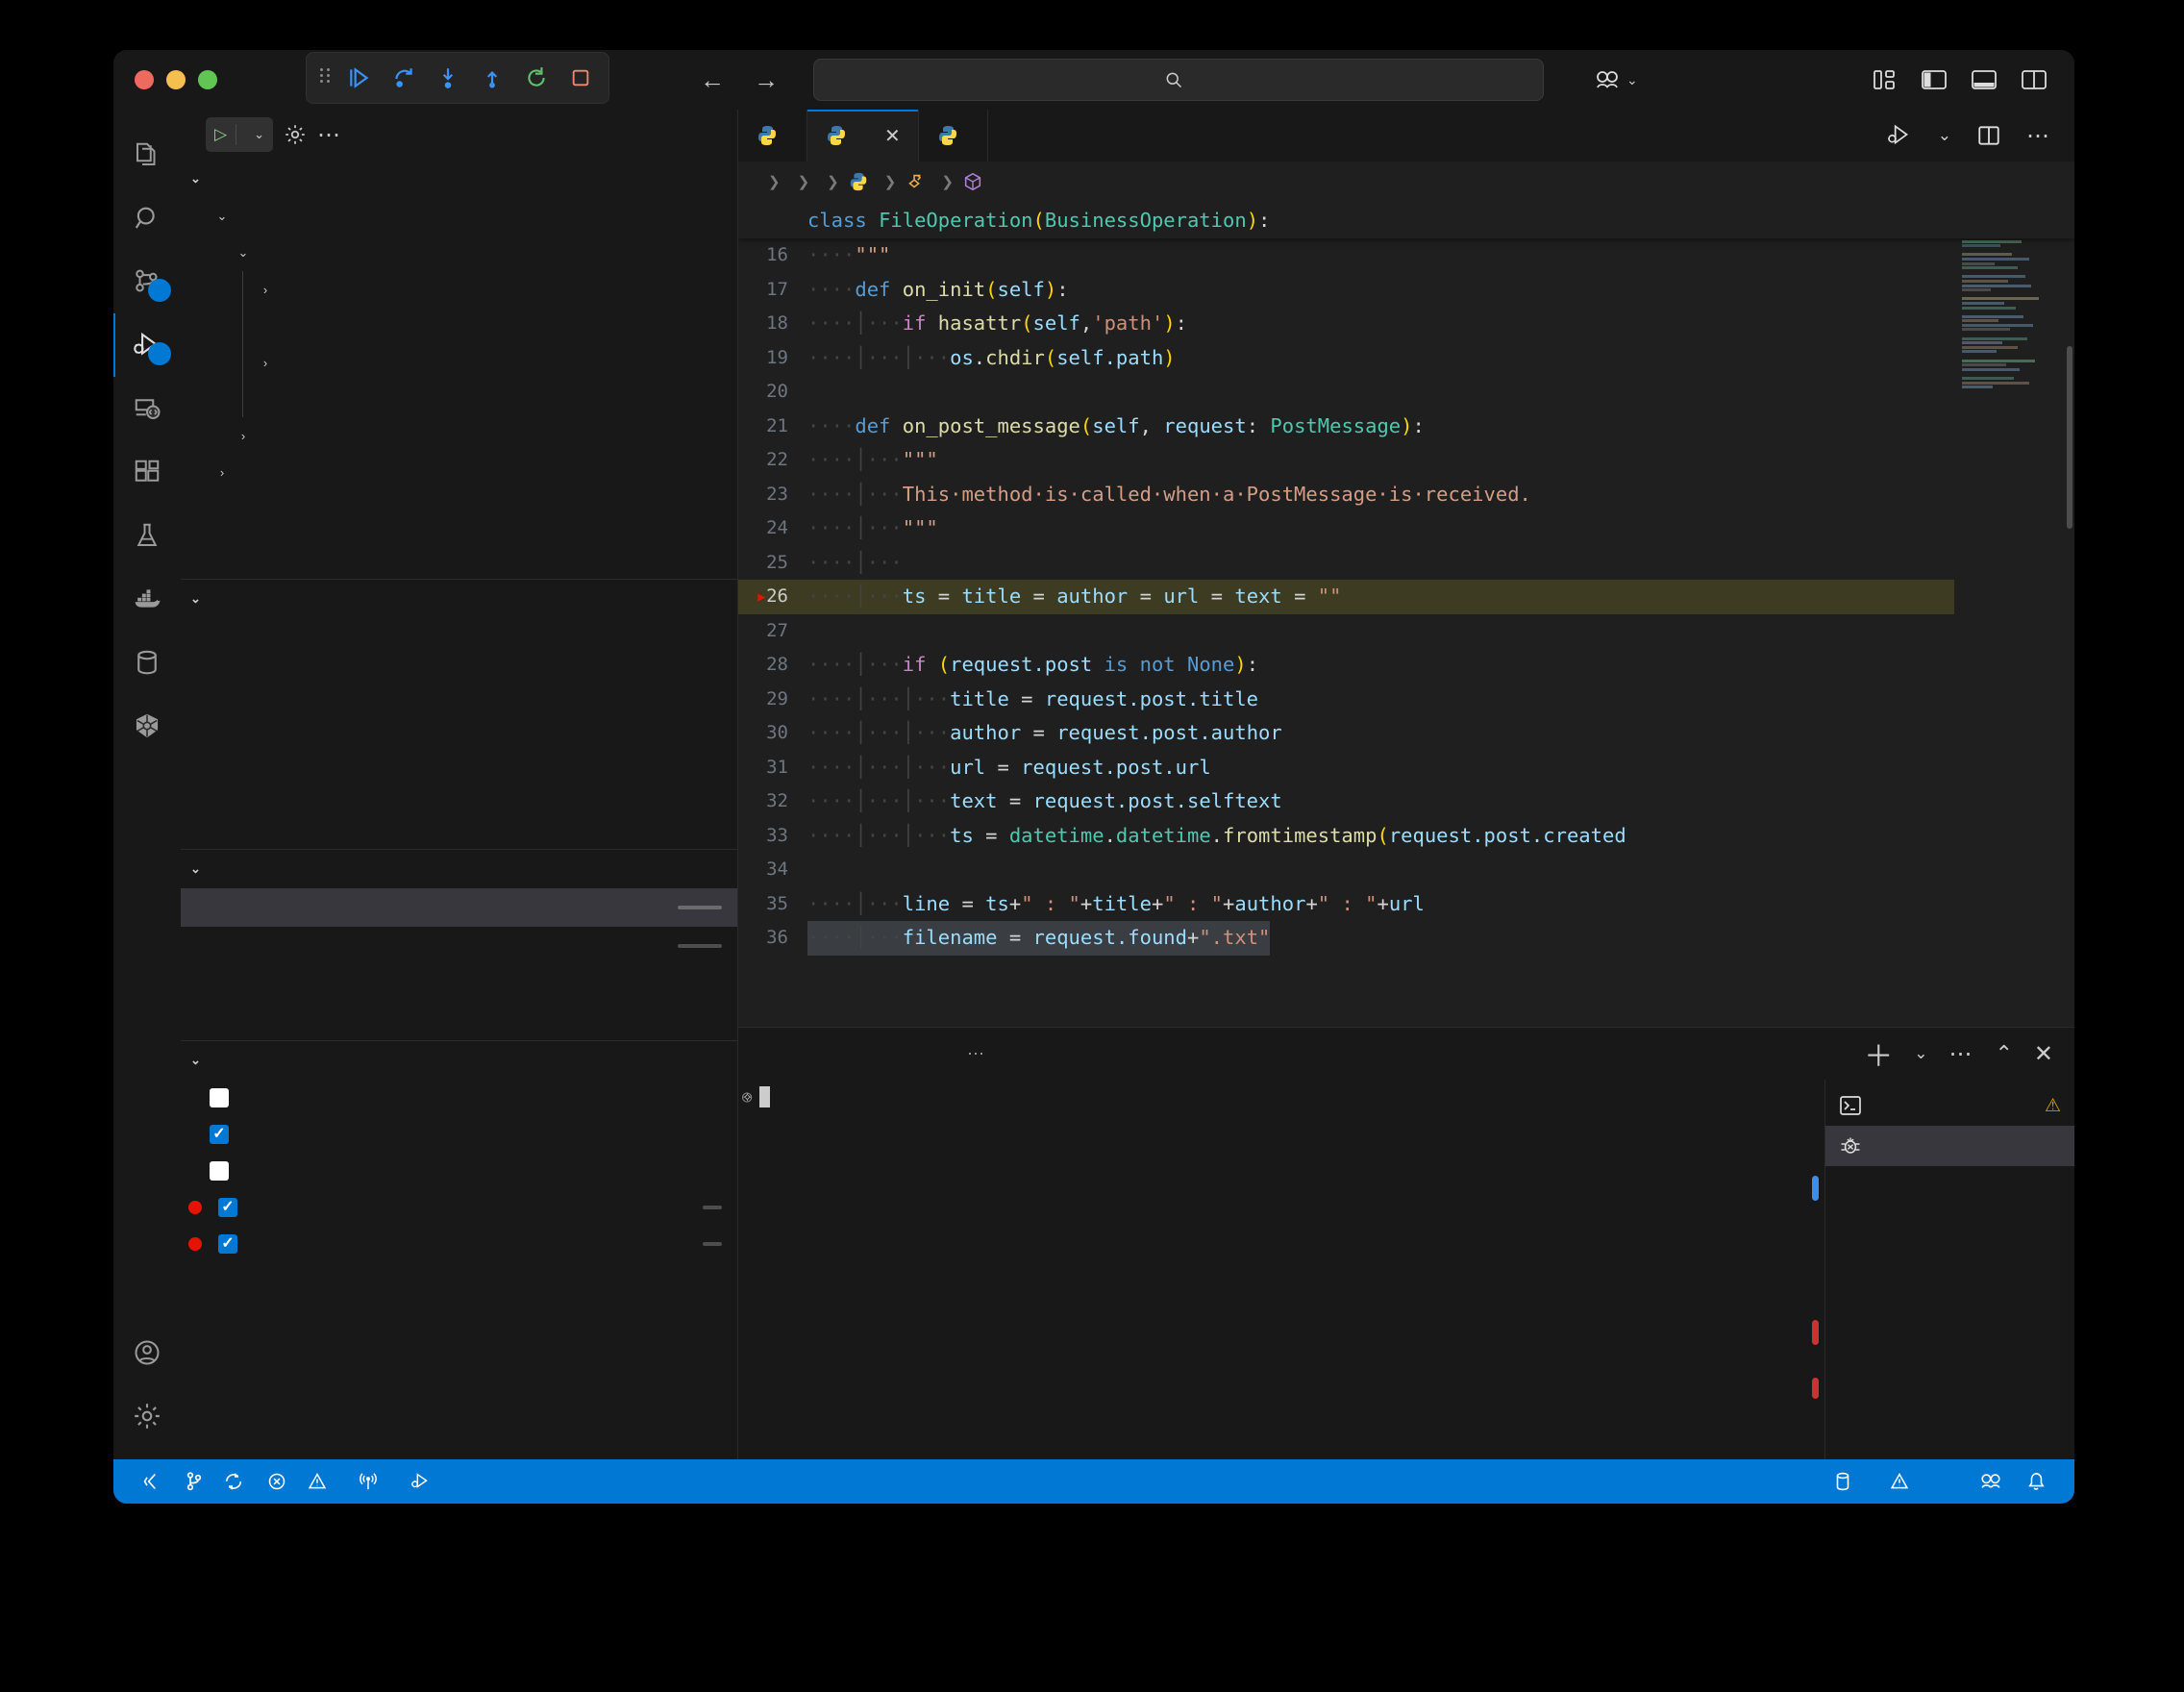  What do you see at coordinates (459, 179) in the screenshot?
I see `variables-section-header: ⌄` at bounding box center [459, 179].